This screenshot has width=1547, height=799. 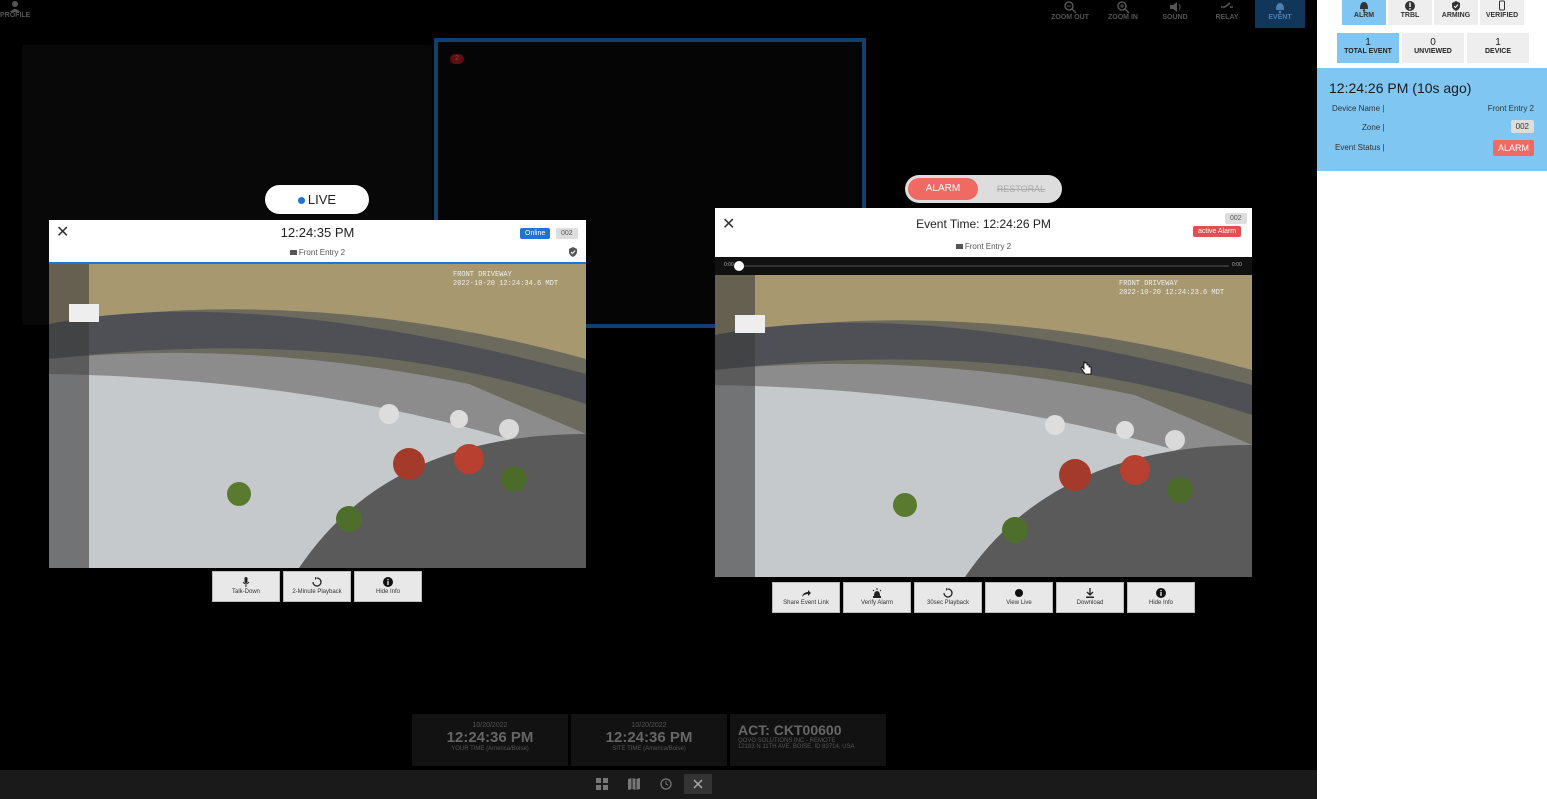 What do you see at coordinates (322, 252) in the screenshot?
I see `live-device-name: Front Entry 2` at bounding box center [322, 252].